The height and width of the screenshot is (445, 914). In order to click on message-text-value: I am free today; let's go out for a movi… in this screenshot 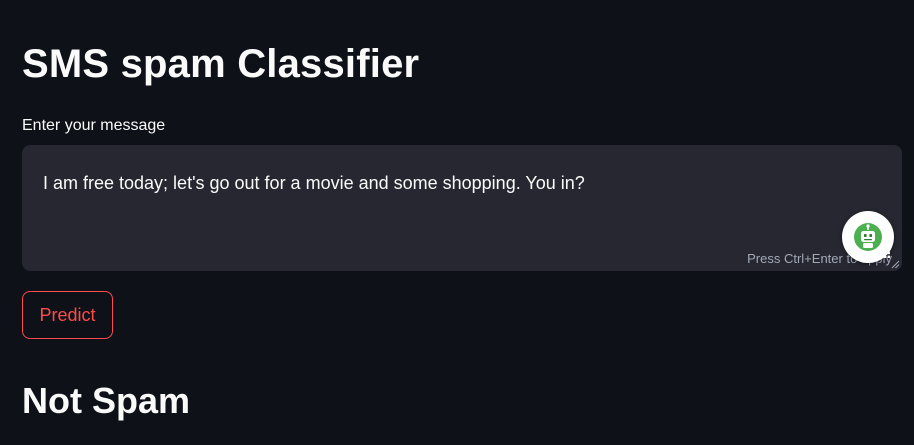, I will do `click(314, 183)`.